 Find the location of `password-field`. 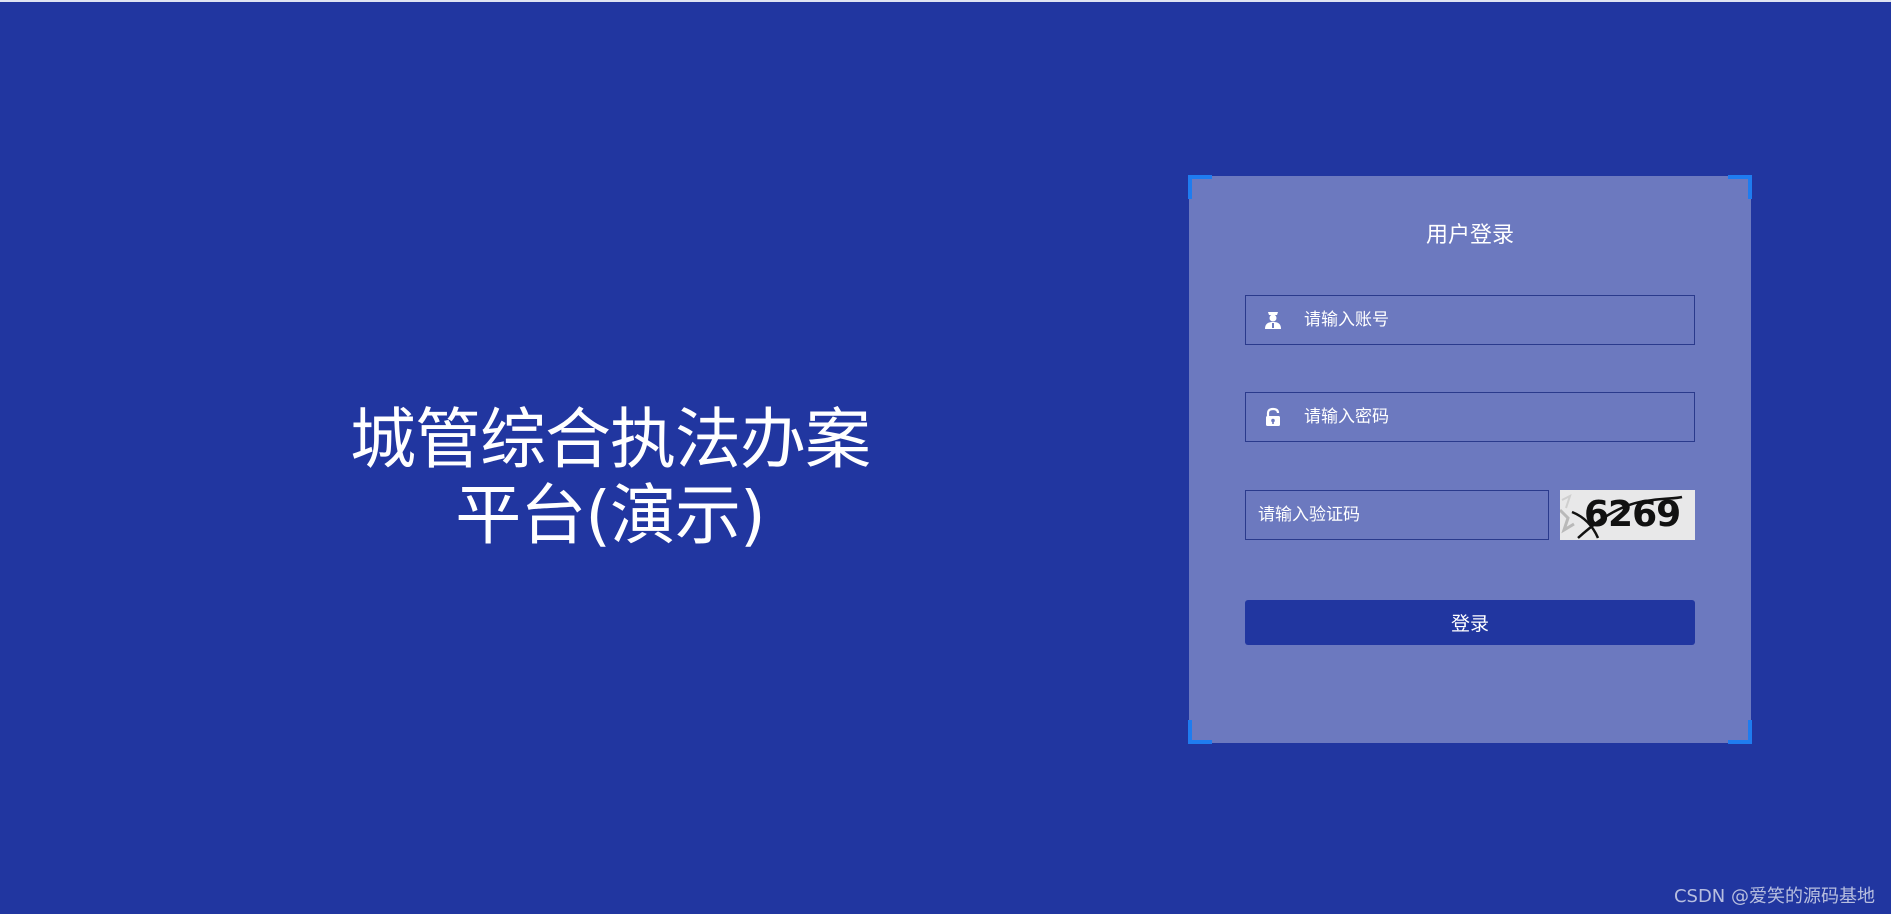

password-field is located at coordinates (1470, 417).